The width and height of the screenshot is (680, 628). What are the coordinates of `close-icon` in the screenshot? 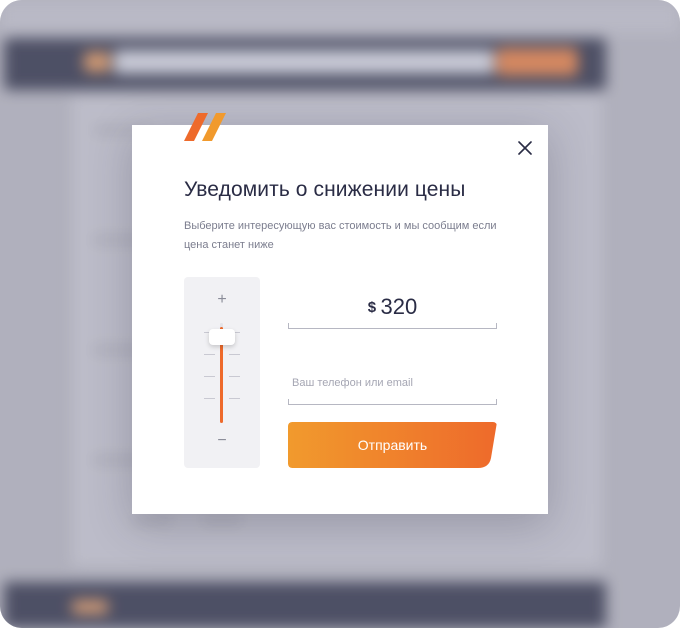 It's located at (525, 148).